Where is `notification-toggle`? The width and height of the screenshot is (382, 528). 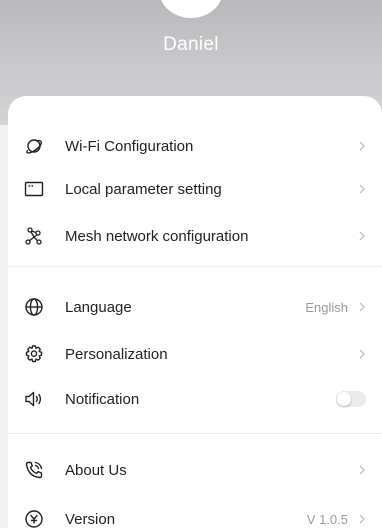 notification-toggle is located at coordinates (351, 399).